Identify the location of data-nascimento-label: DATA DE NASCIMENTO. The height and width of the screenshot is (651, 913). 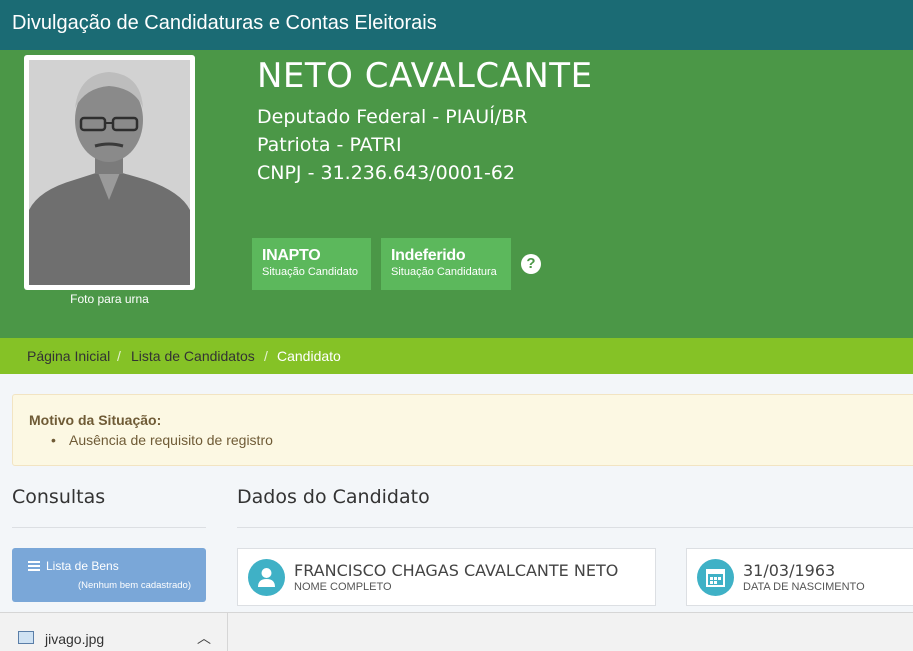
(804, 587).